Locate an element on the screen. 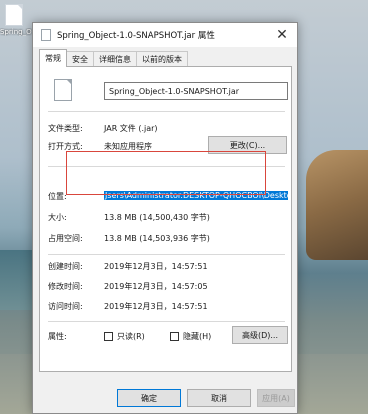  ok-button: 确定 is located at coordinates (149, 398).